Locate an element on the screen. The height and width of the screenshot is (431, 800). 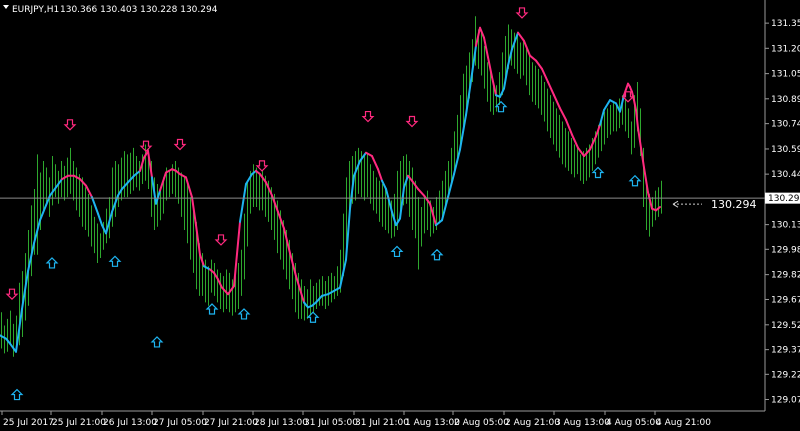
y-tick-label: 129.524 is located at coordinates (785, 326).